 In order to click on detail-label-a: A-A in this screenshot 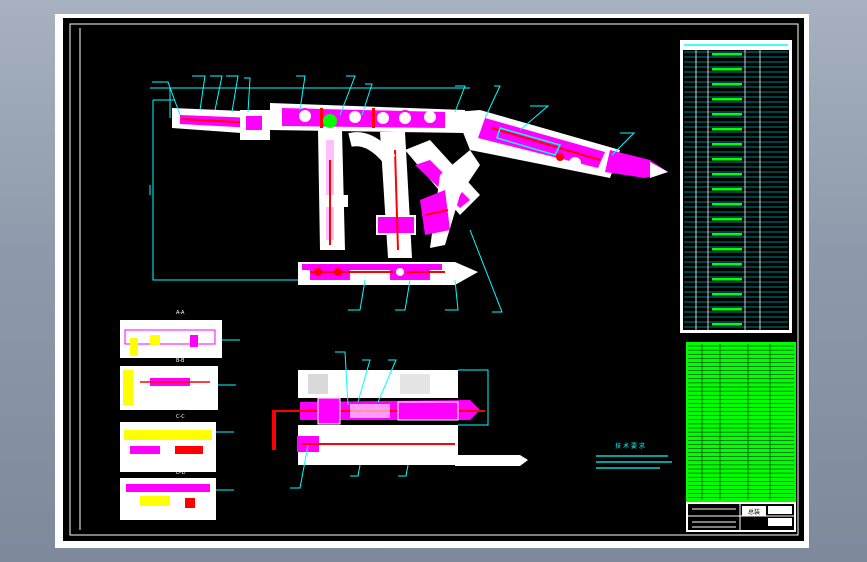, I will do `click(180, 313)`.